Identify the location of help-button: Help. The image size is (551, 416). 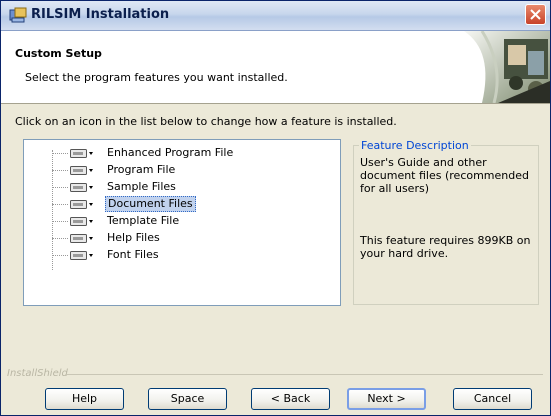
(84, 399).